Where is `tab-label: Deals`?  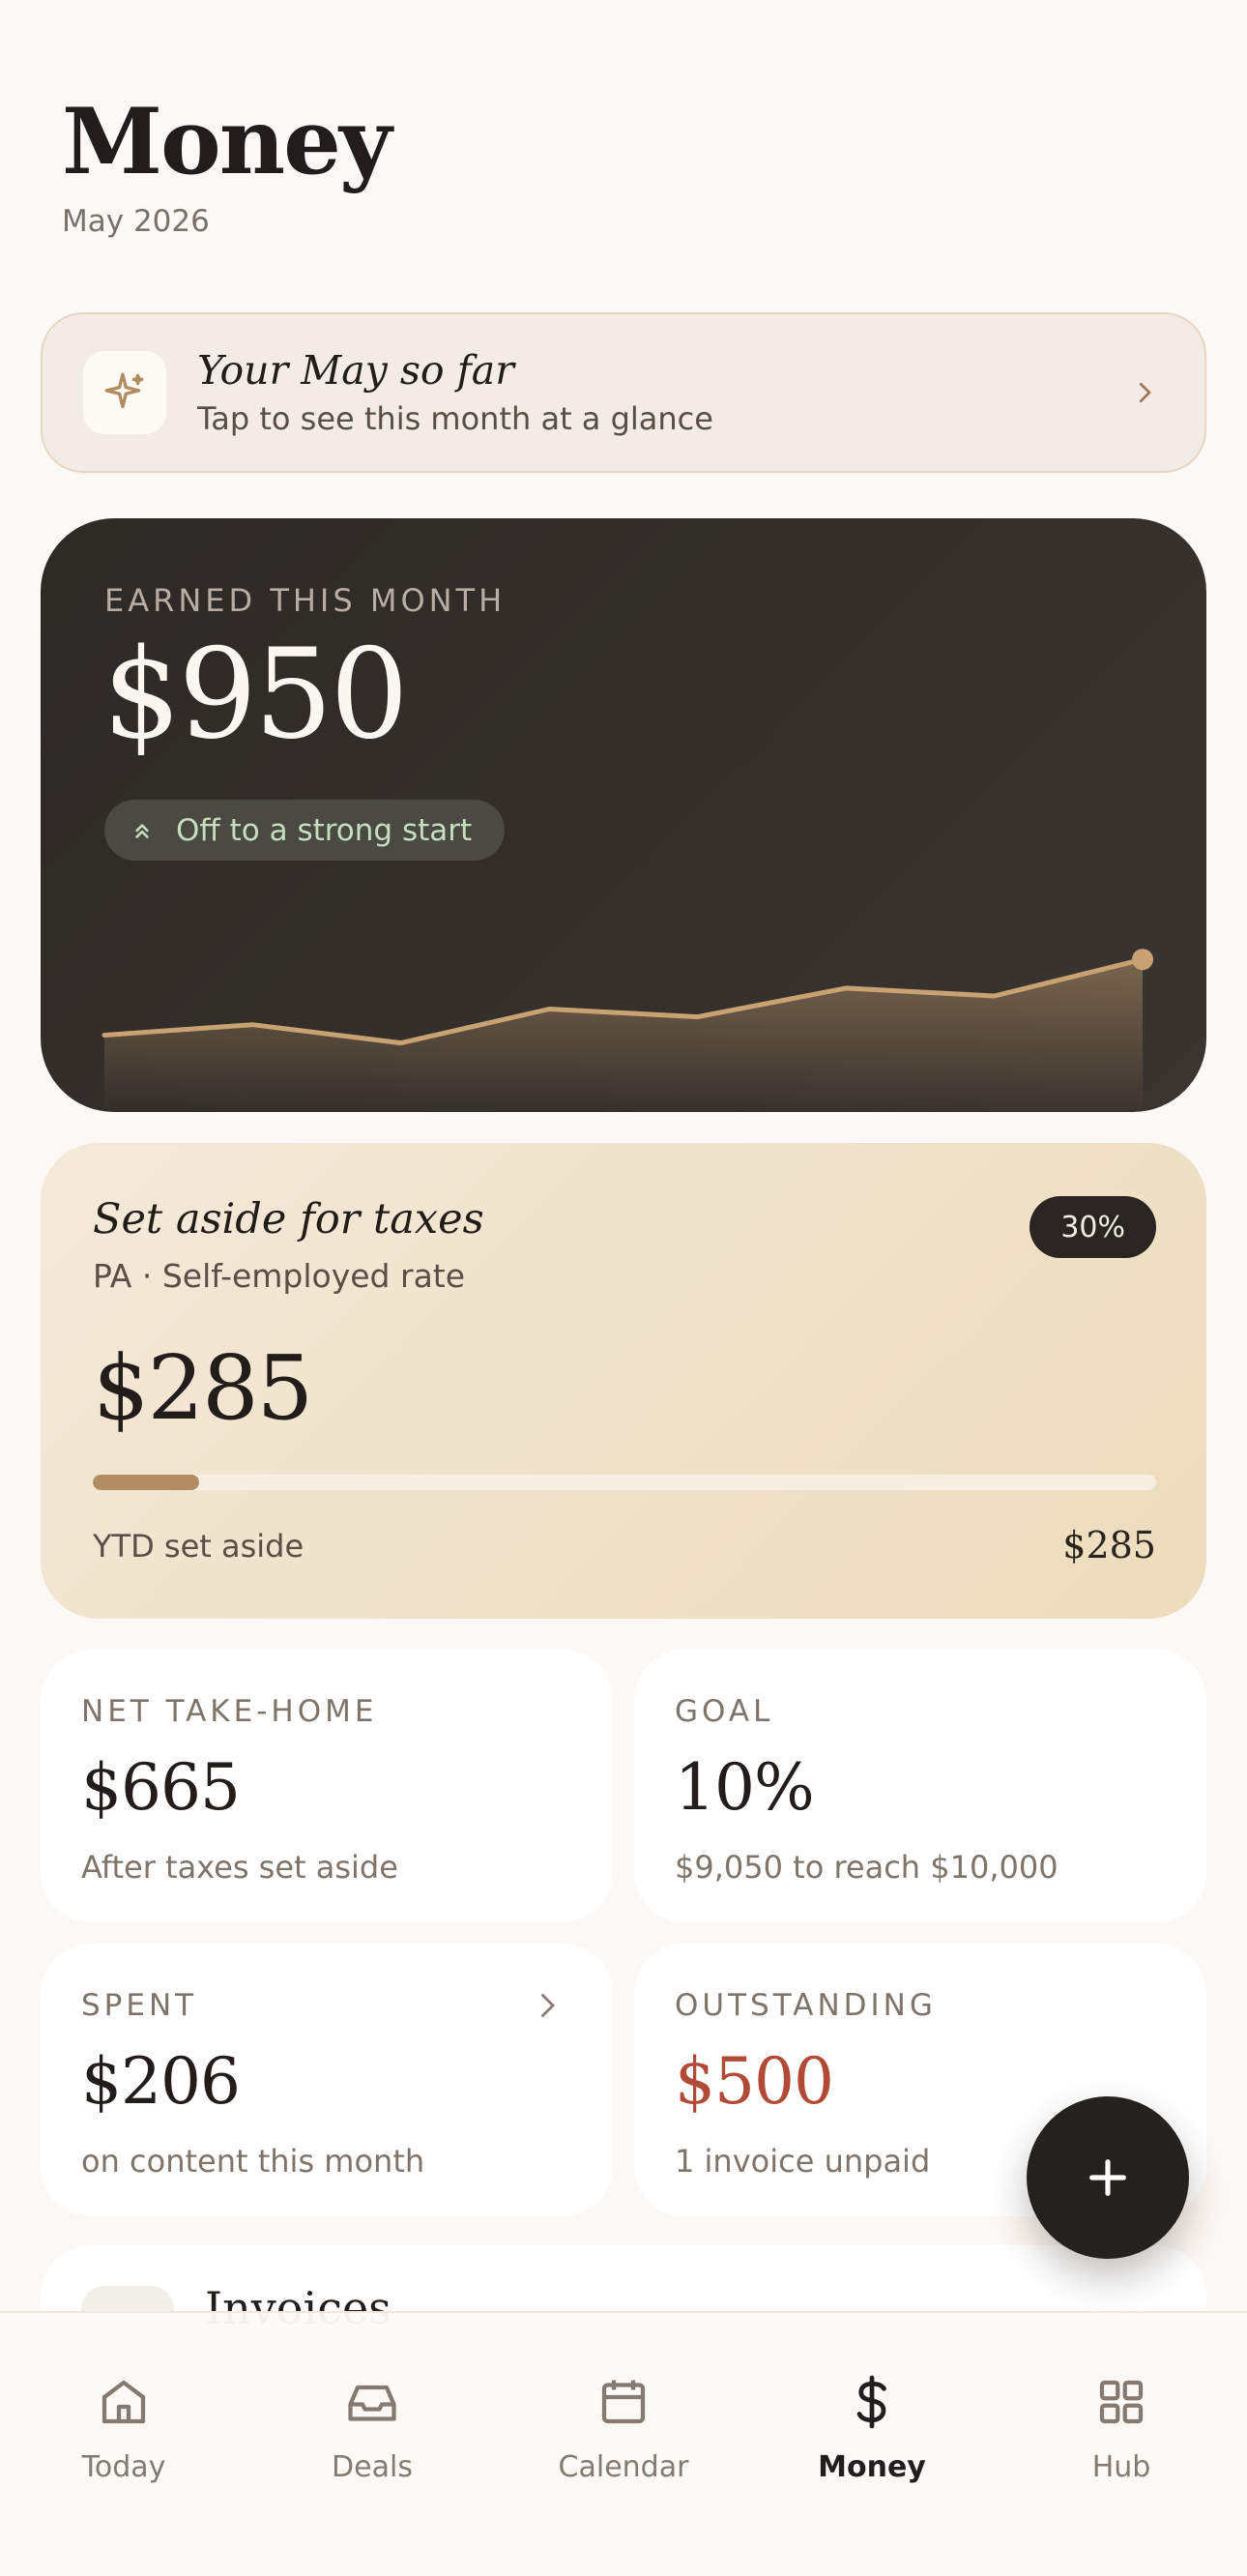 tab-label: Deals is located at coordinates (372, 2467).